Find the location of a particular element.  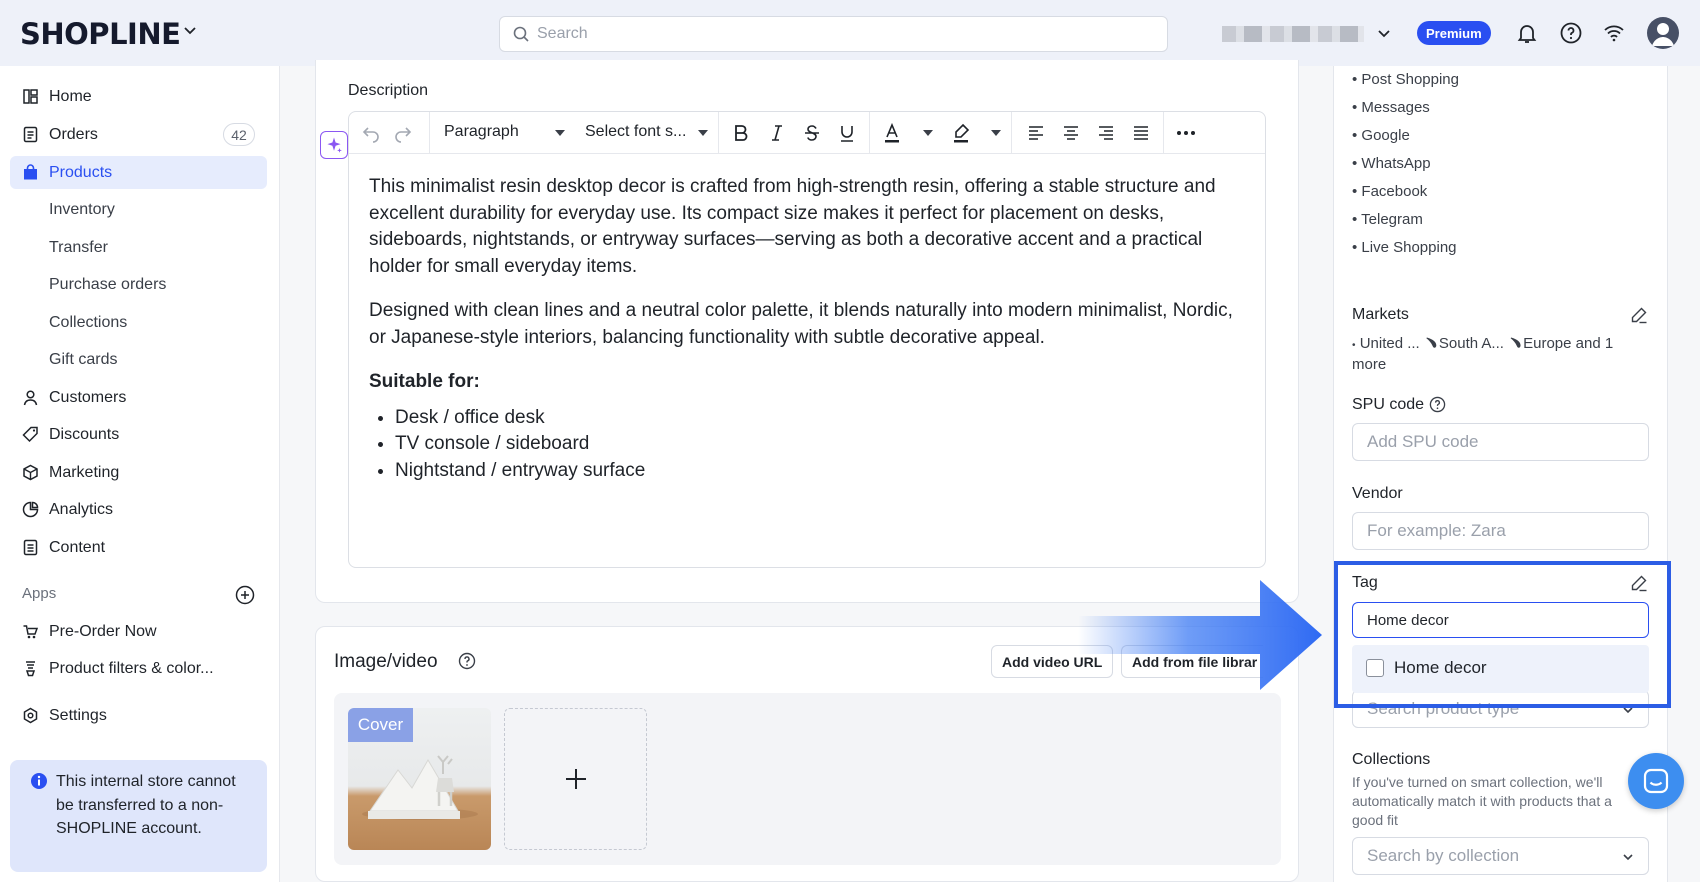

sidebar-item-products: Products is located at coordinates (138, 172).